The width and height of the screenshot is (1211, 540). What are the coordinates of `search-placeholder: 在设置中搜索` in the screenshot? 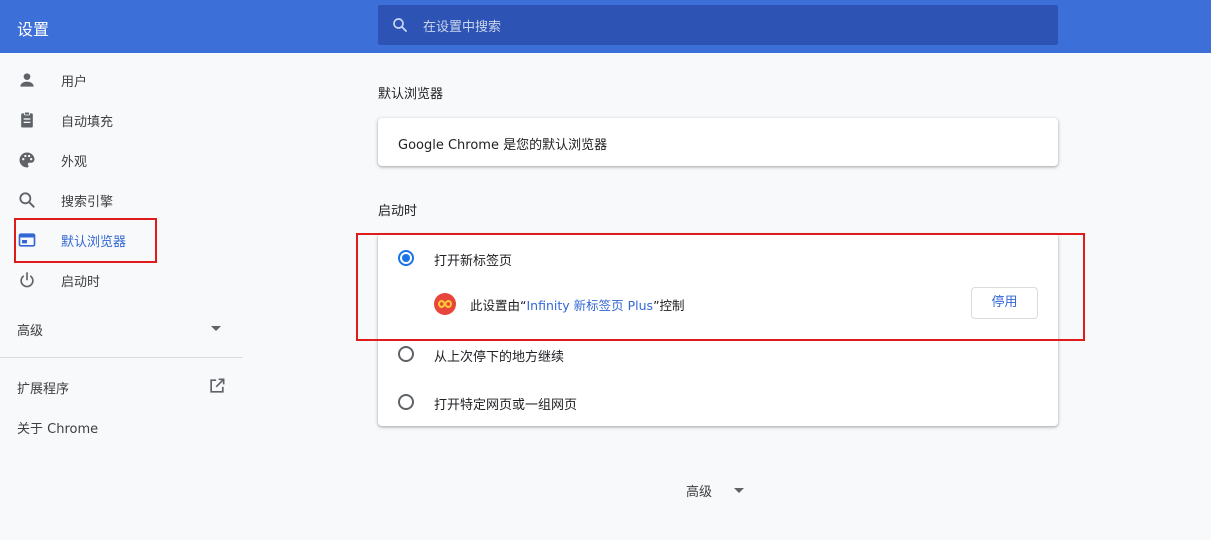 It's located at (462, 27).